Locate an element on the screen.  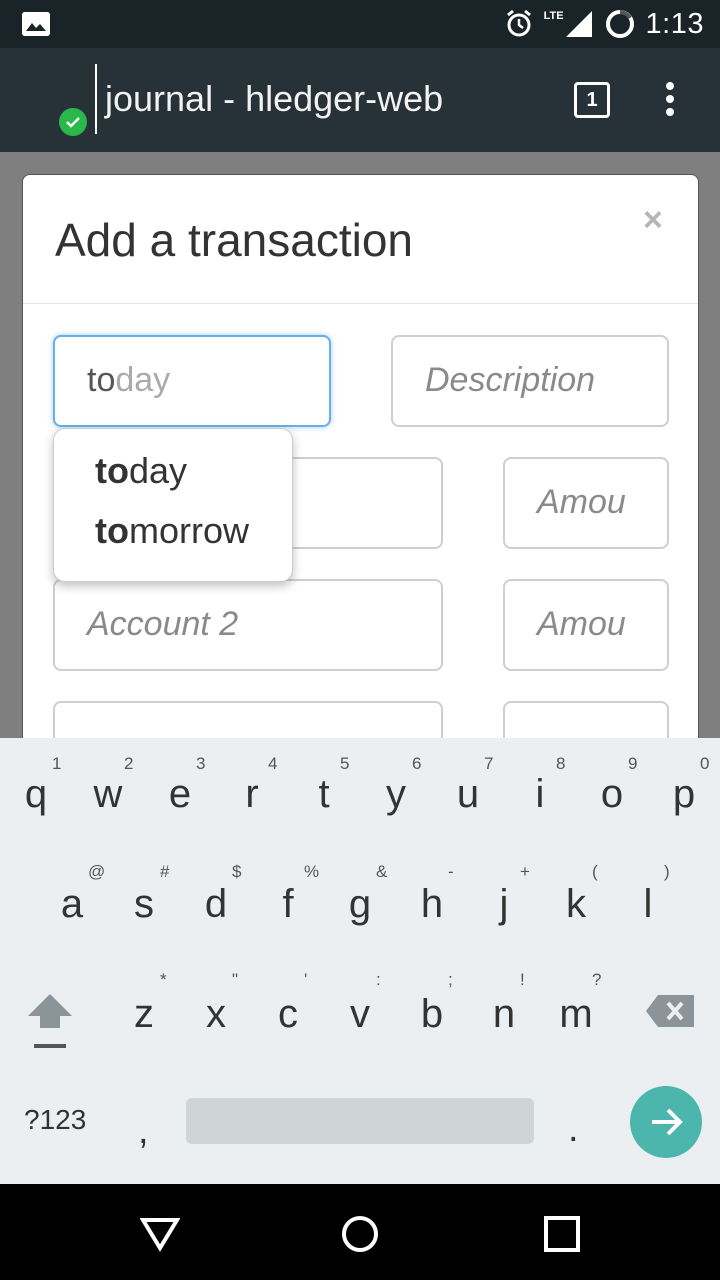
key-f: f% is located at coordinates (288, 894).